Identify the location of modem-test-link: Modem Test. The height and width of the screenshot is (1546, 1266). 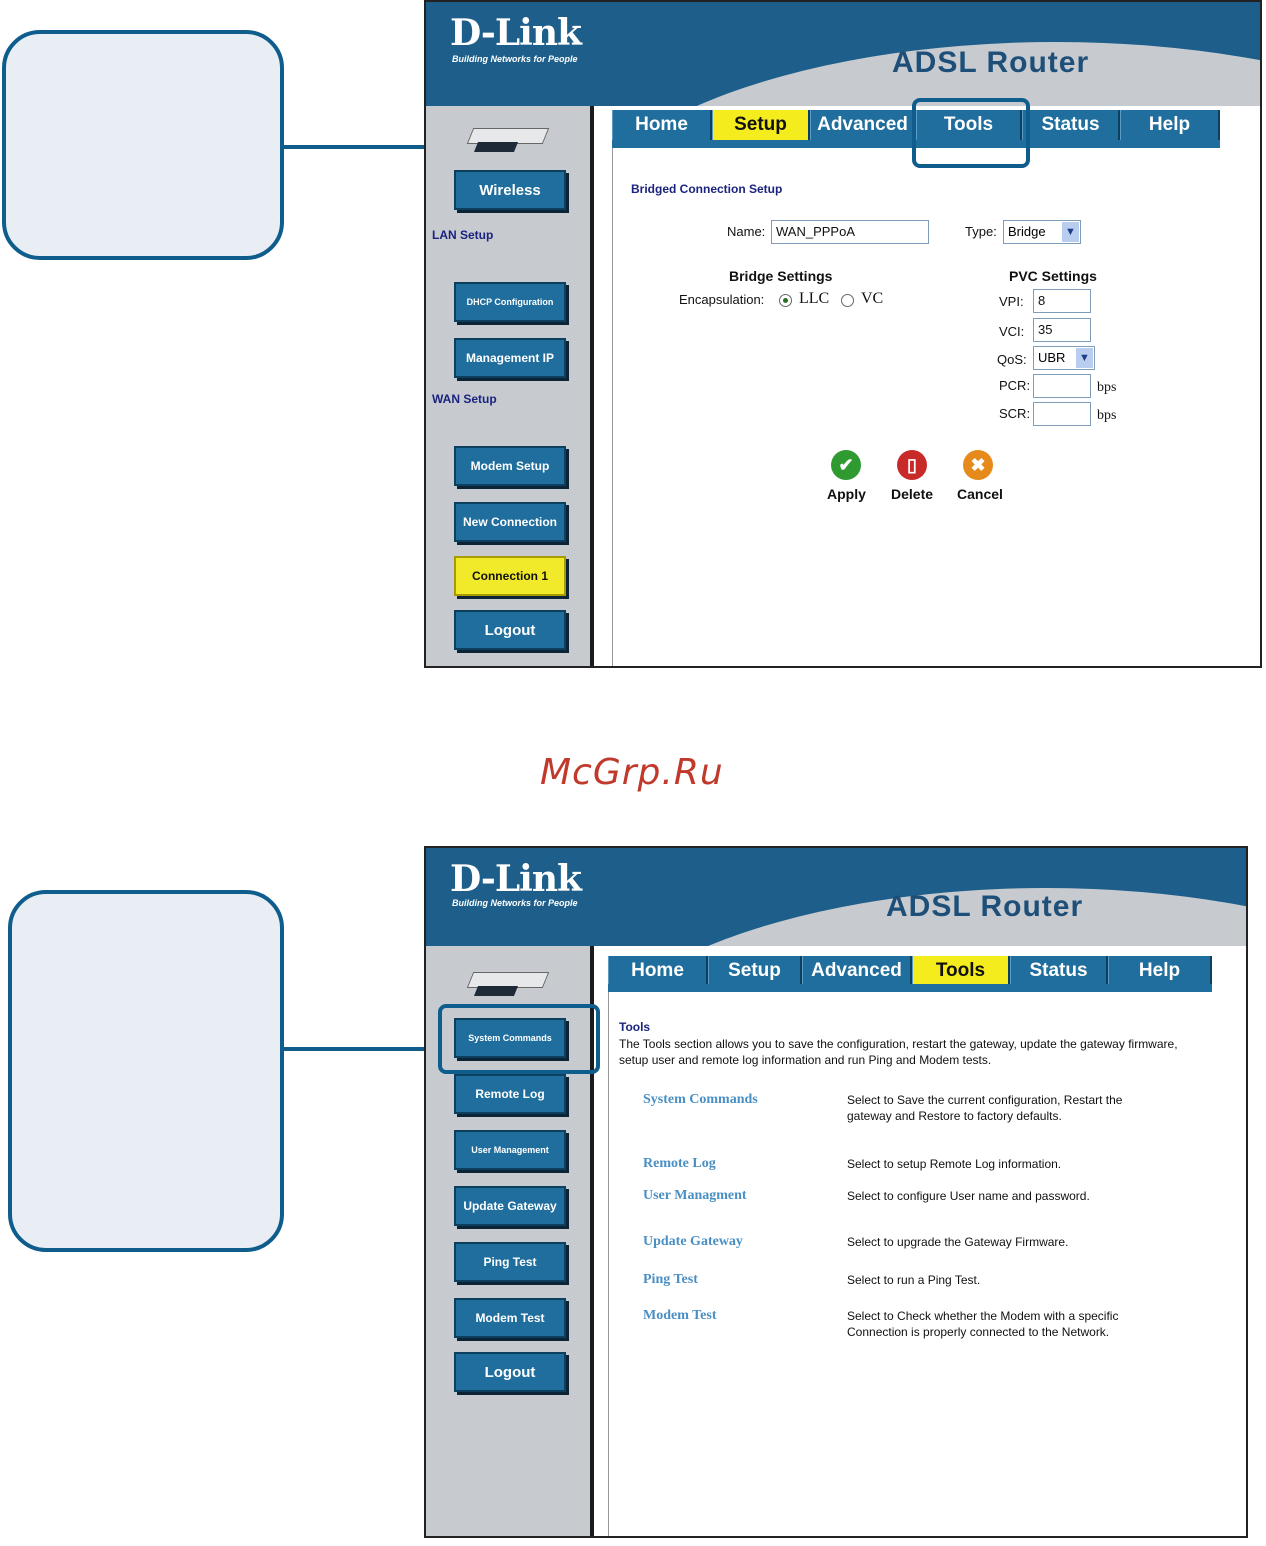
(680, 1316).